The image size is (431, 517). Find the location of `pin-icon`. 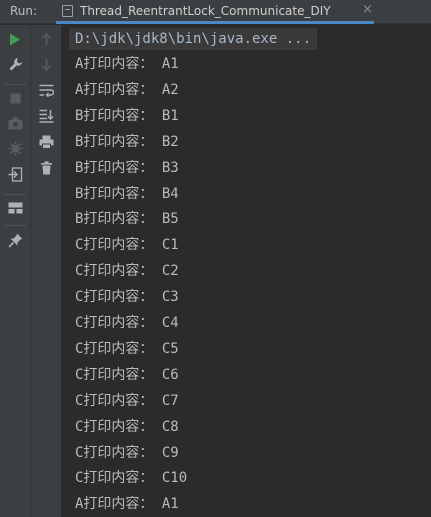

pin-icon is located at coordinates (15, 240).